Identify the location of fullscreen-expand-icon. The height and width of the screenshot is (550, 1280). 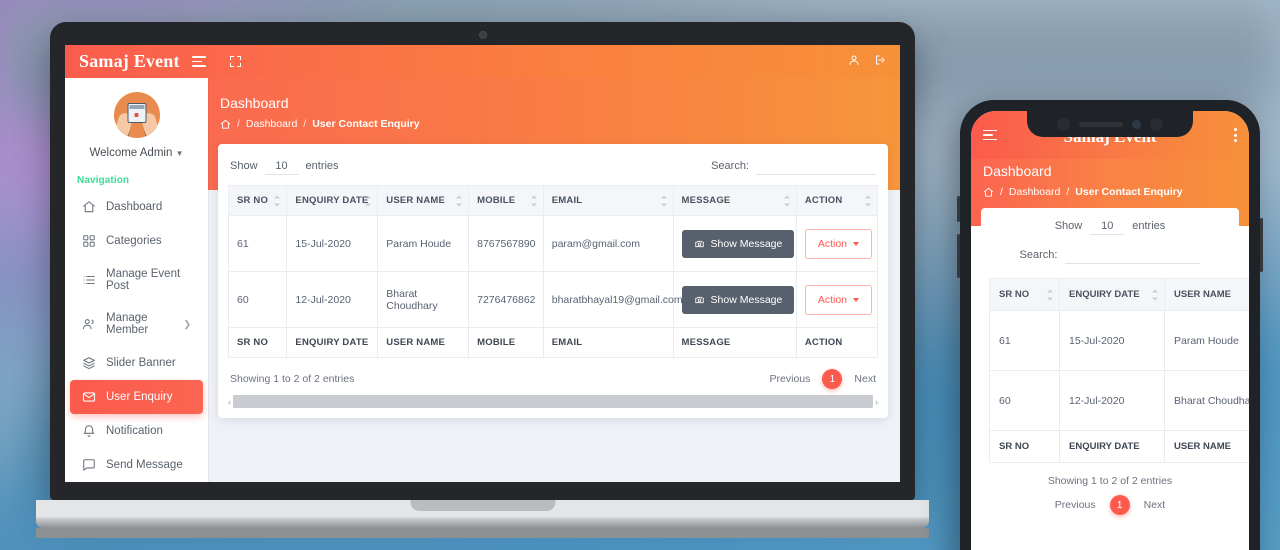
(235, 61).